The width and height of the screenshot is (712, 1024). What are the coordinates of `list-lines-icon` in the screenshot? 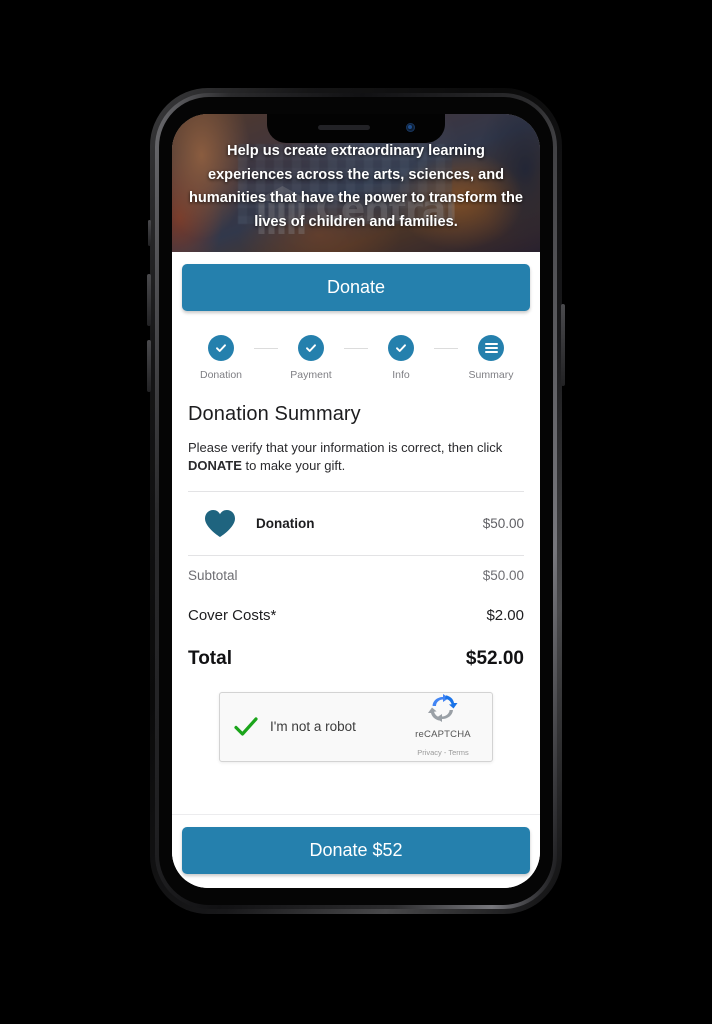 It's located at (491, 348).